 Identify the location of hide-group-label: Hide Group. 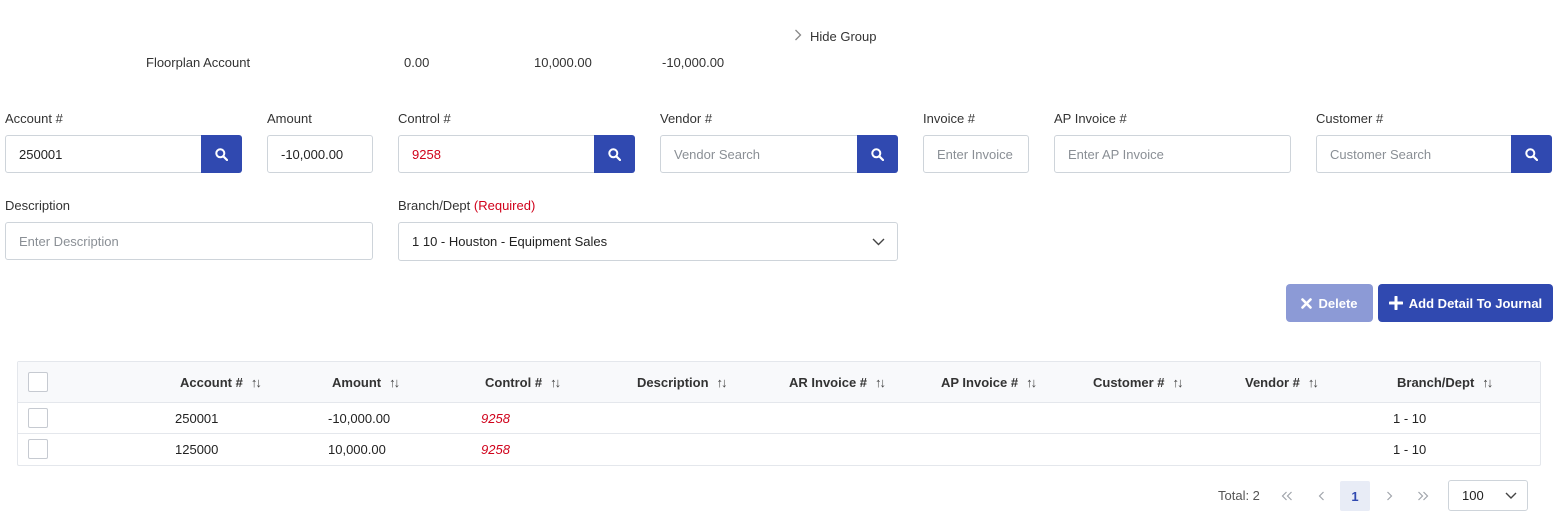
(843, 36).